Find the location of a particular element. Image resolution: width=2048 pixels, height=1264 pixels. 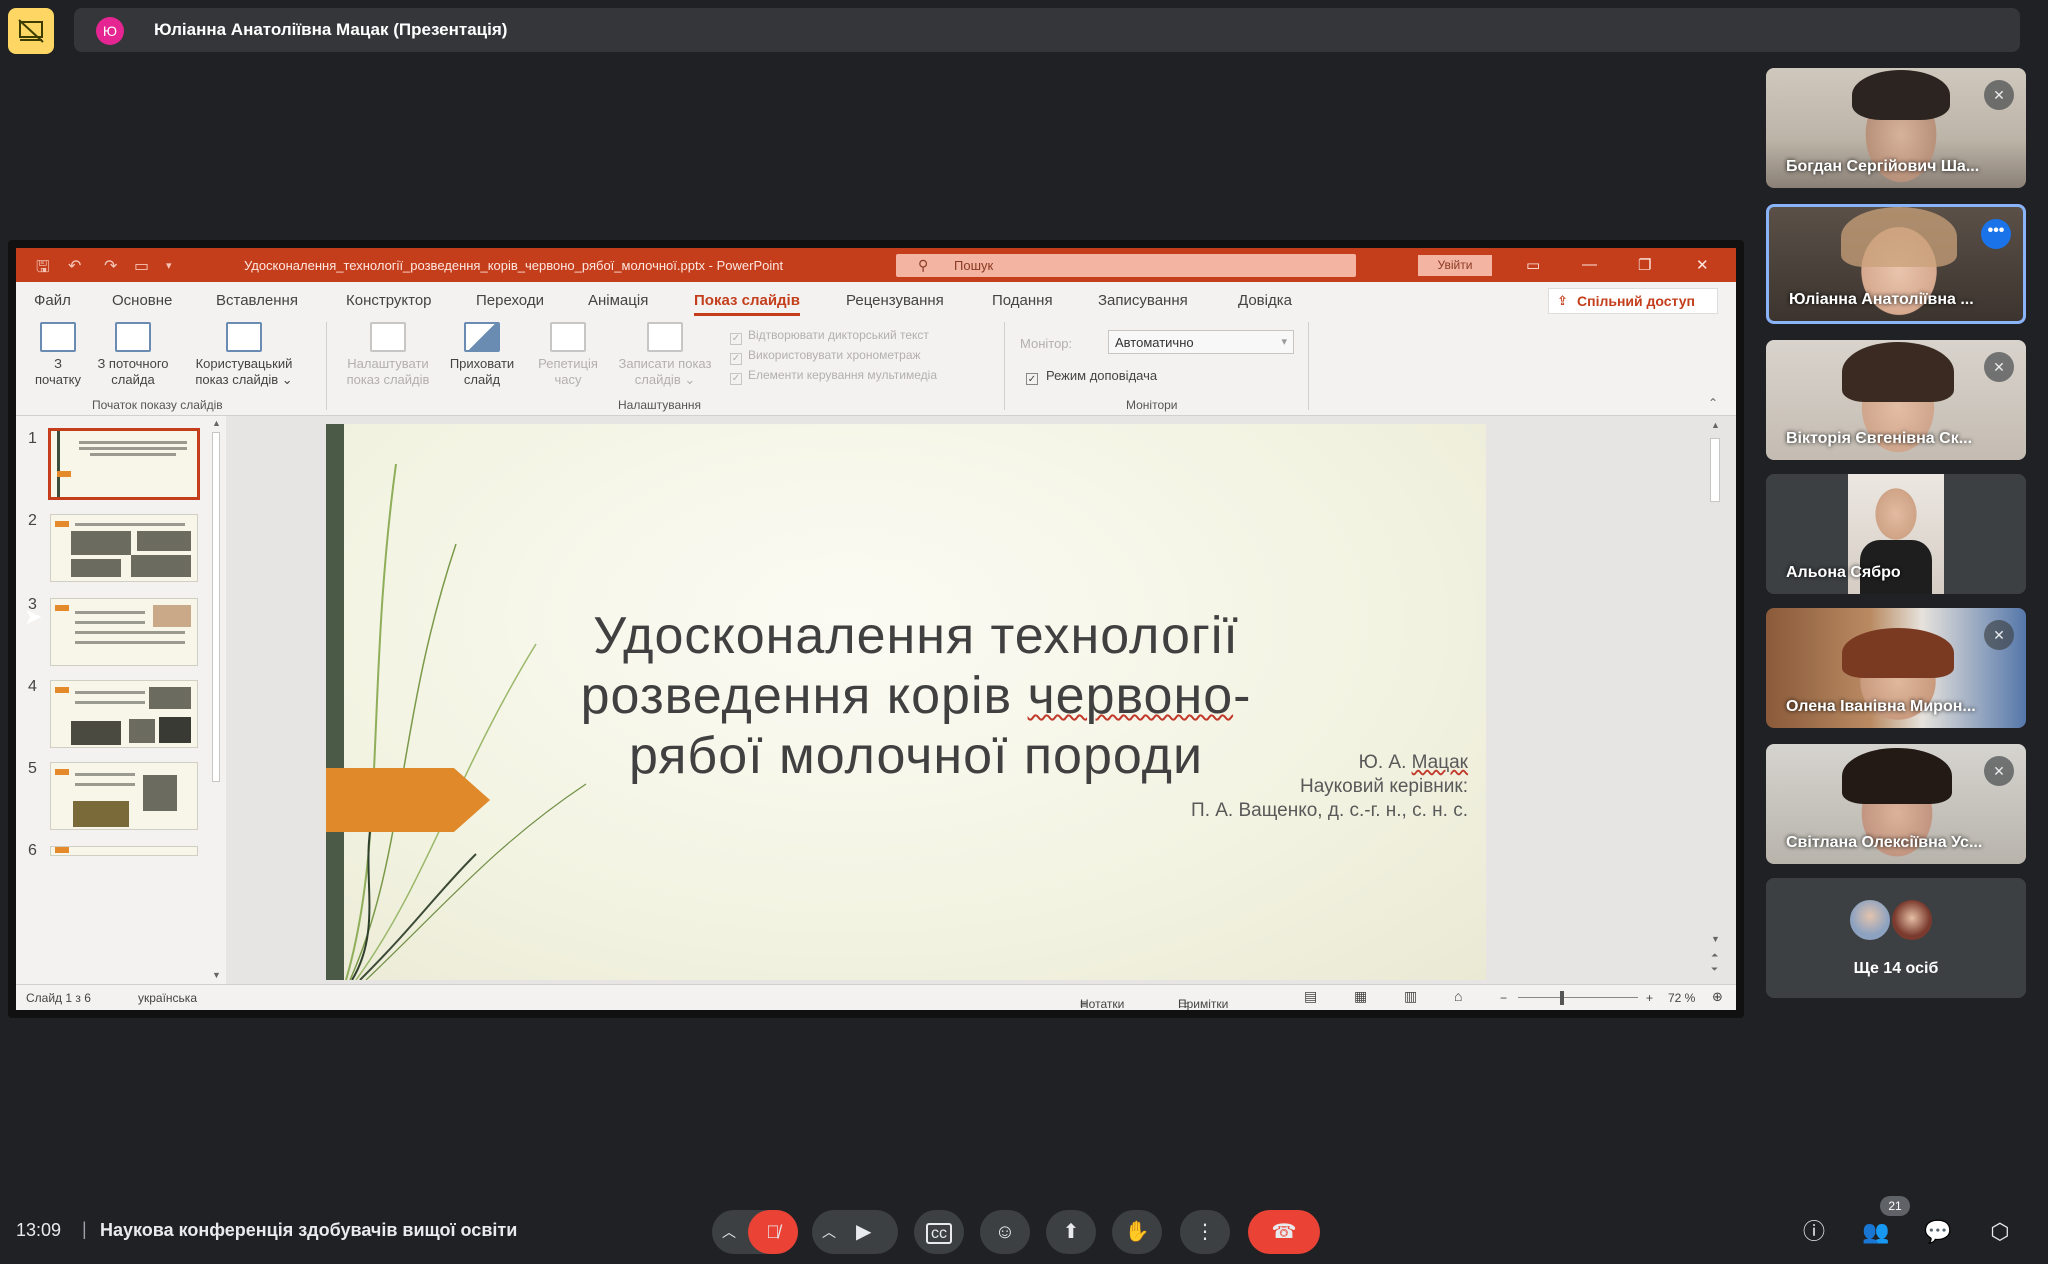

tab-view: Подання is located at coordinates (1022, 300).